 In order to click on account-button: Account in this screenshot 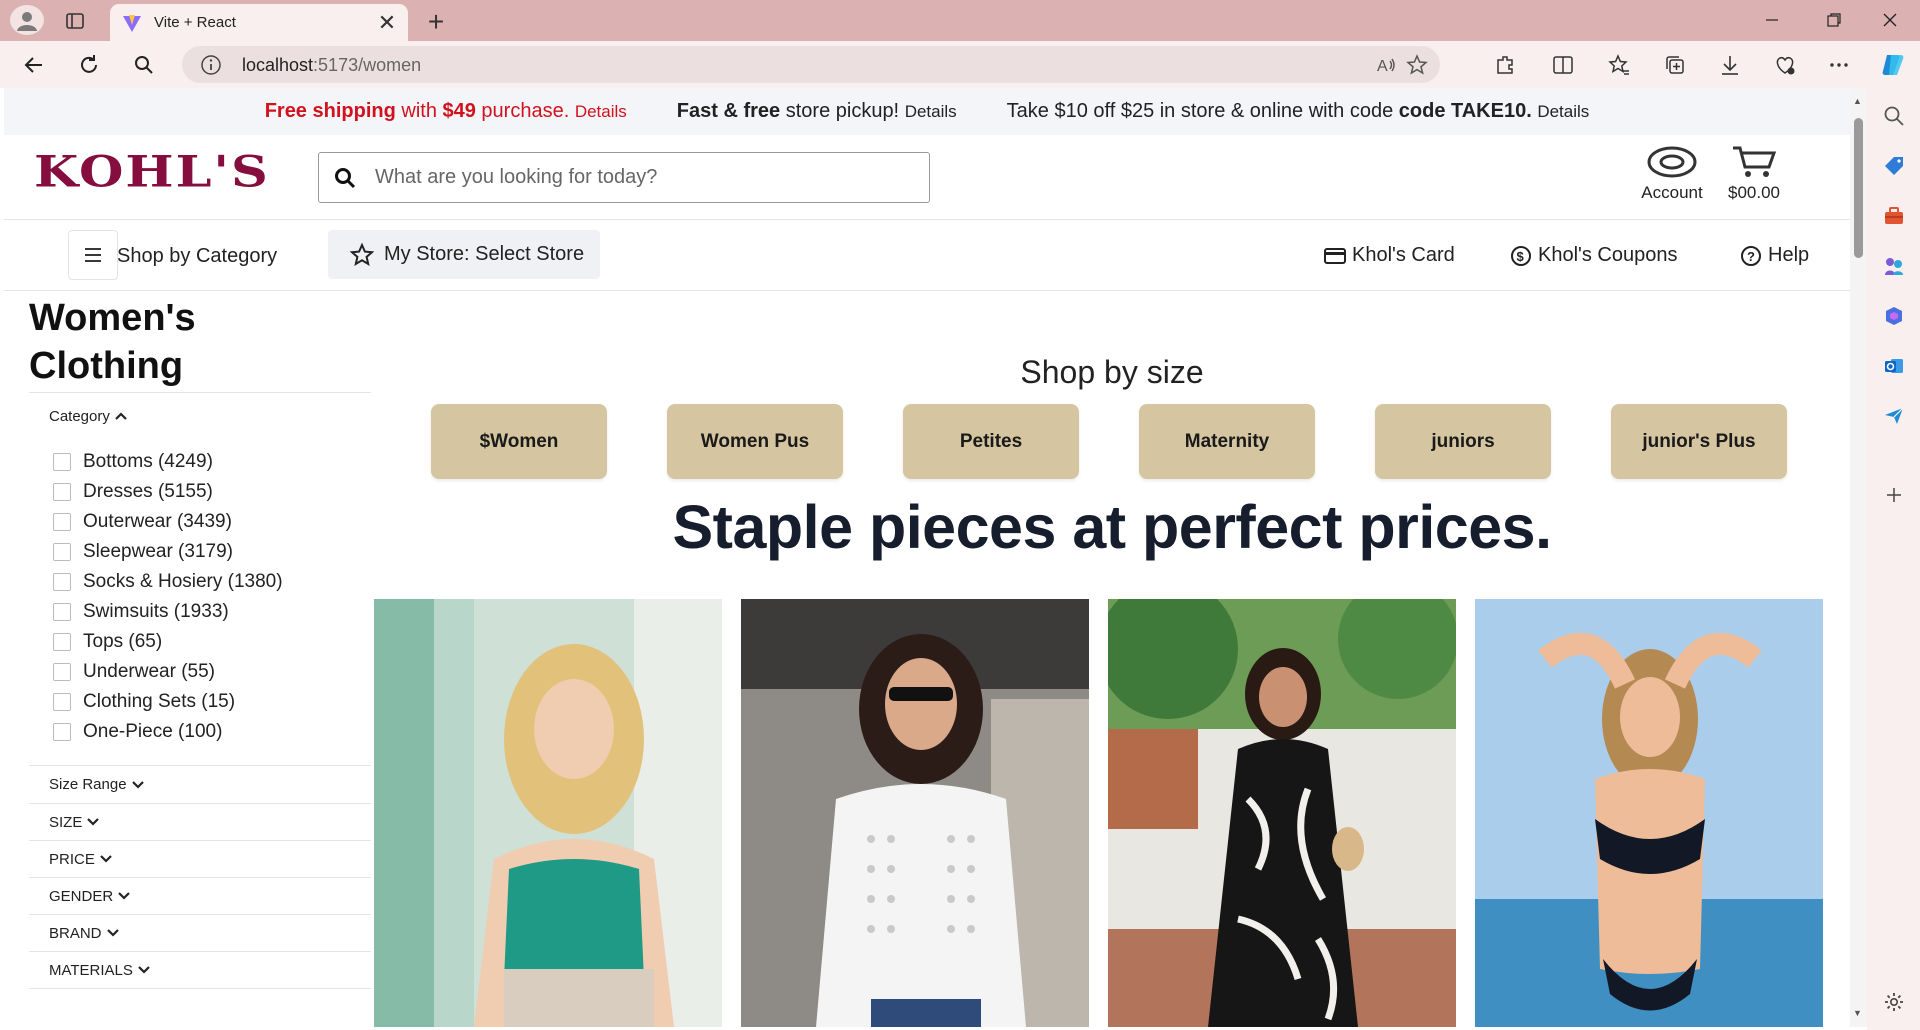, I will do `click(1672, 174)`.